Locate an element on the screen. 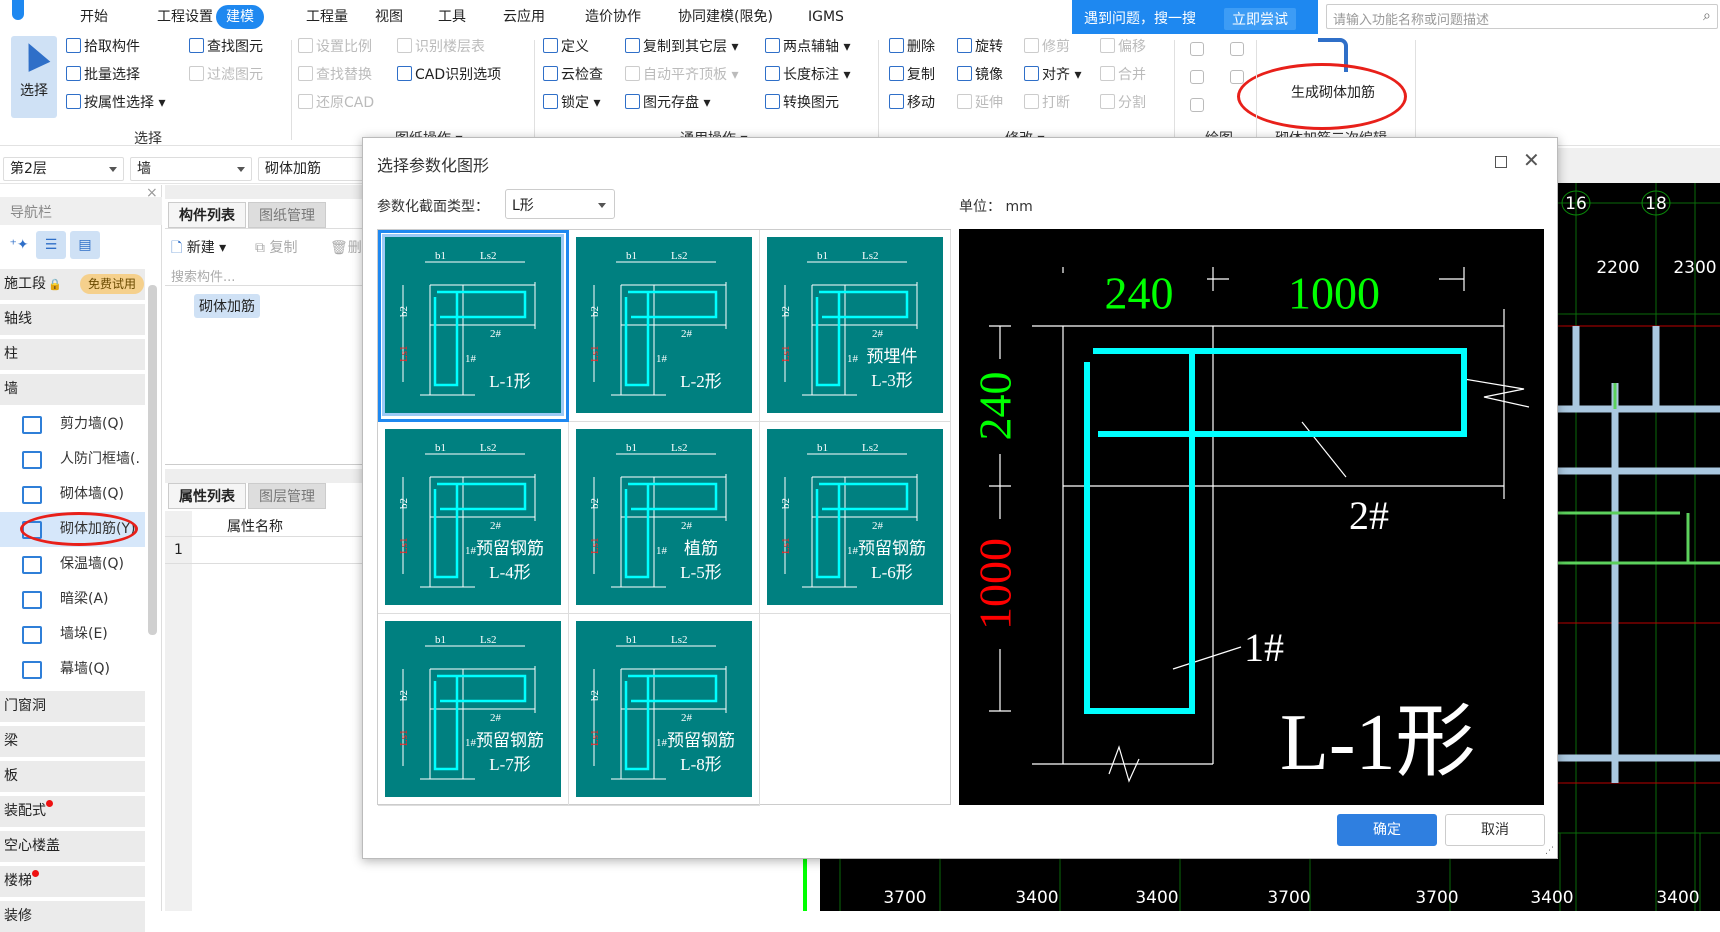 This screenshot has height=932, width=1720. nav-category: 墙 is located at coordinates (72, 389).